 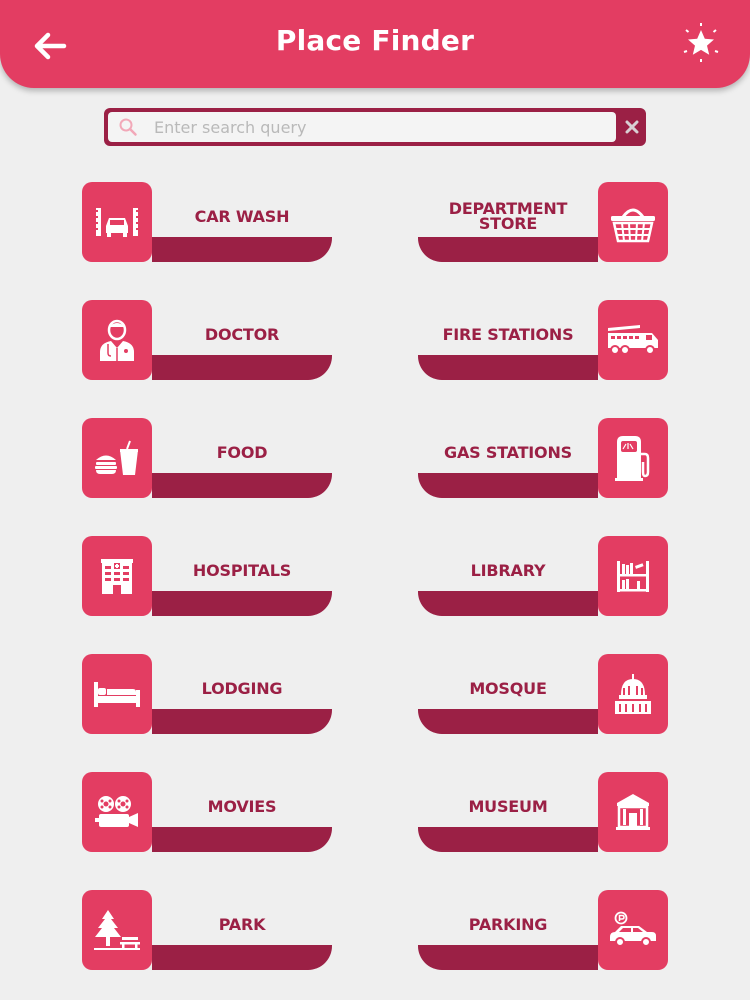 What do you see at coordinates (508, 334) in the screenshot?
I see `category-label: FIRE STATIONS` at bounding box center [508, 334].